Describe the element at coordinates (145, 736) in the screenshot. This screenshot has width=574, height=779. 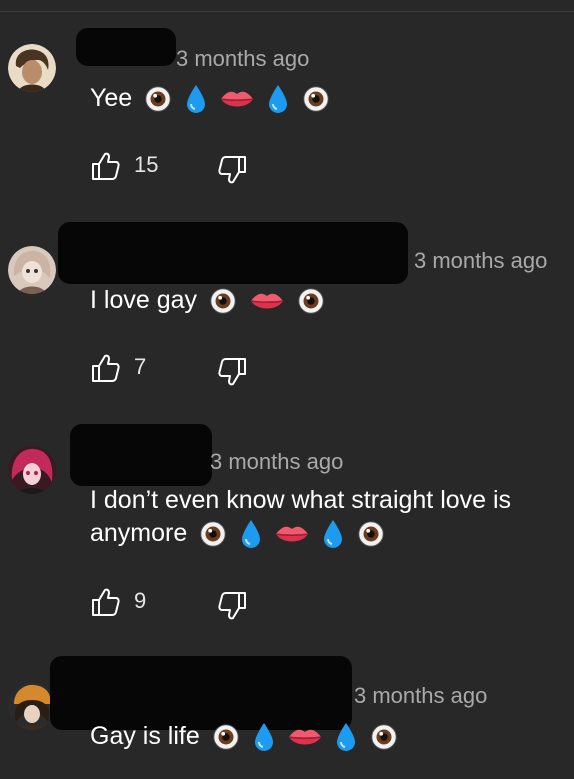
I see `comment-body: Gay is life` at that location.